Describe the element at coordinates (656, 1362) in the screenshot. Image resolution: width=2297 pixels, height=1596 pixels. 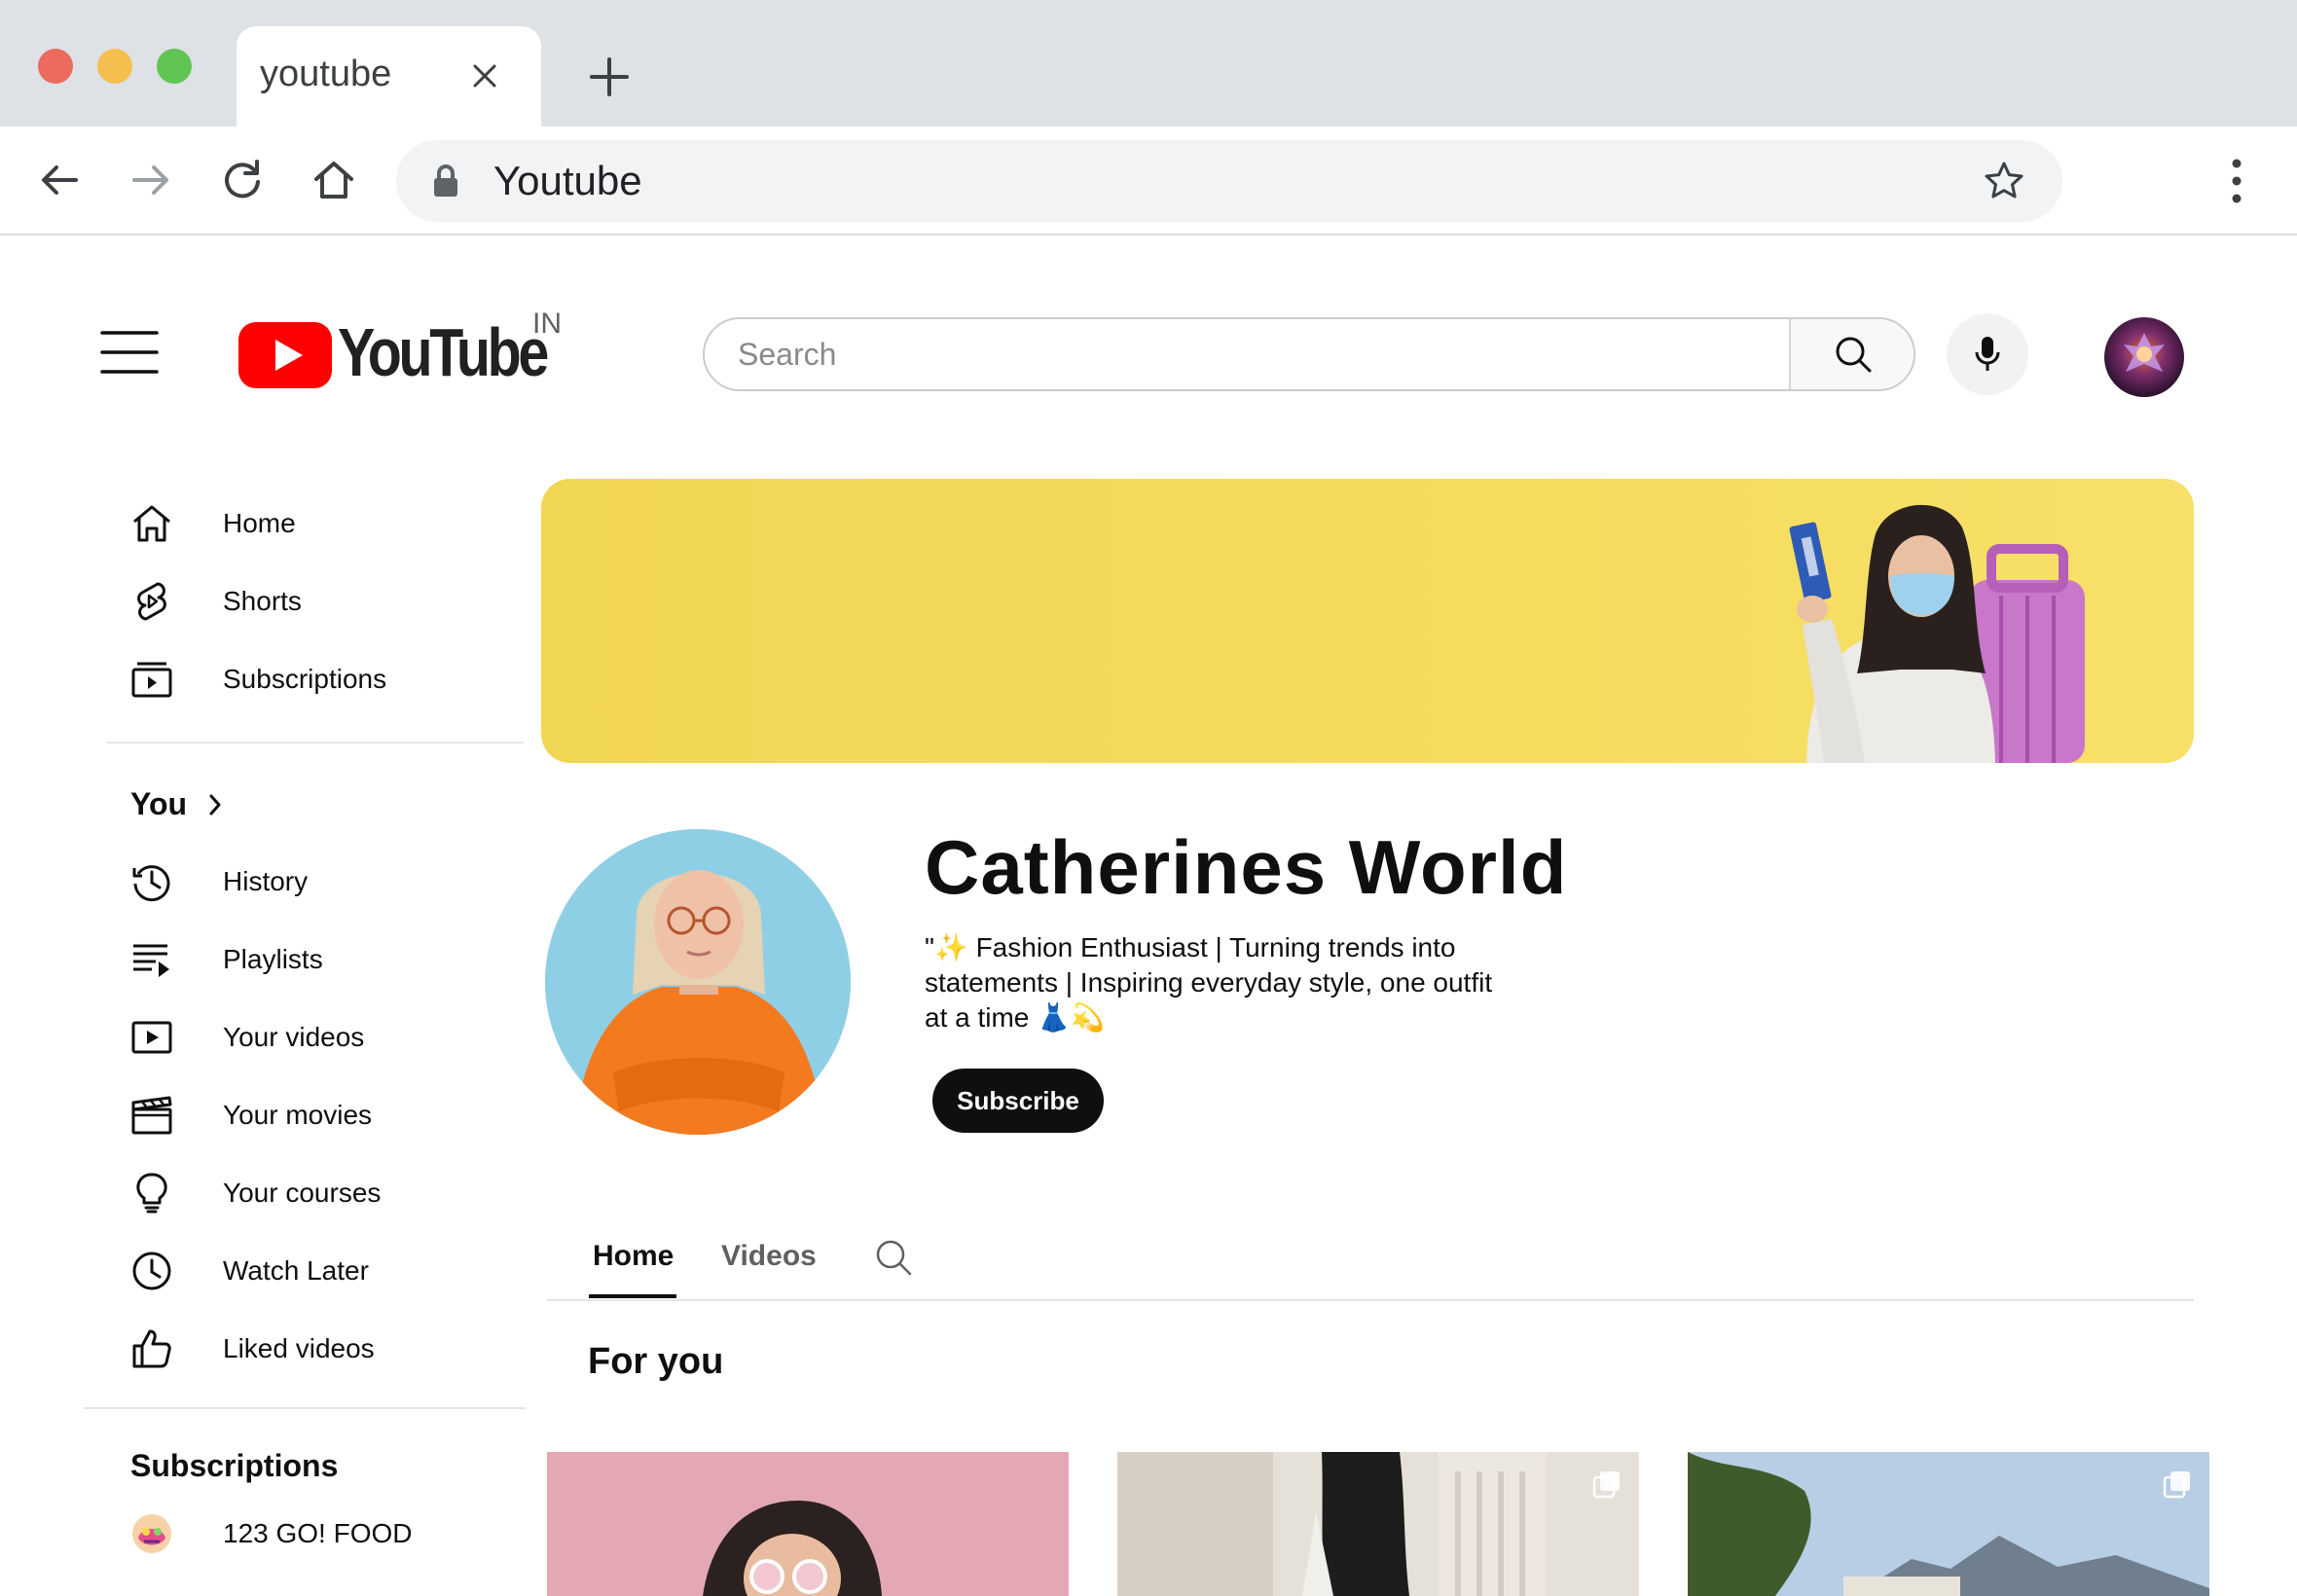
I see `section-title: For you` at that location.